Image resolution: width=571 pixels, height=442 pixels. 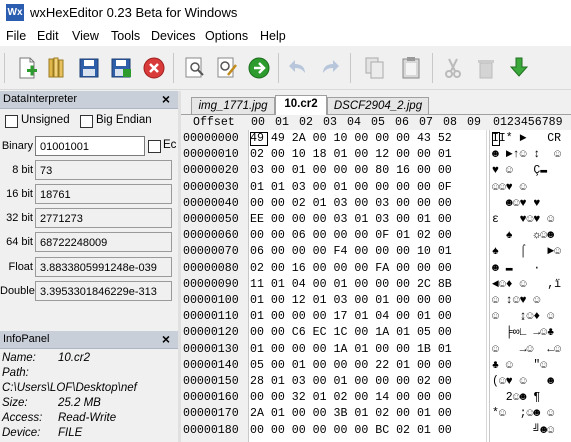 I want to click on find-replace-icon, so click(x=227, y=68).